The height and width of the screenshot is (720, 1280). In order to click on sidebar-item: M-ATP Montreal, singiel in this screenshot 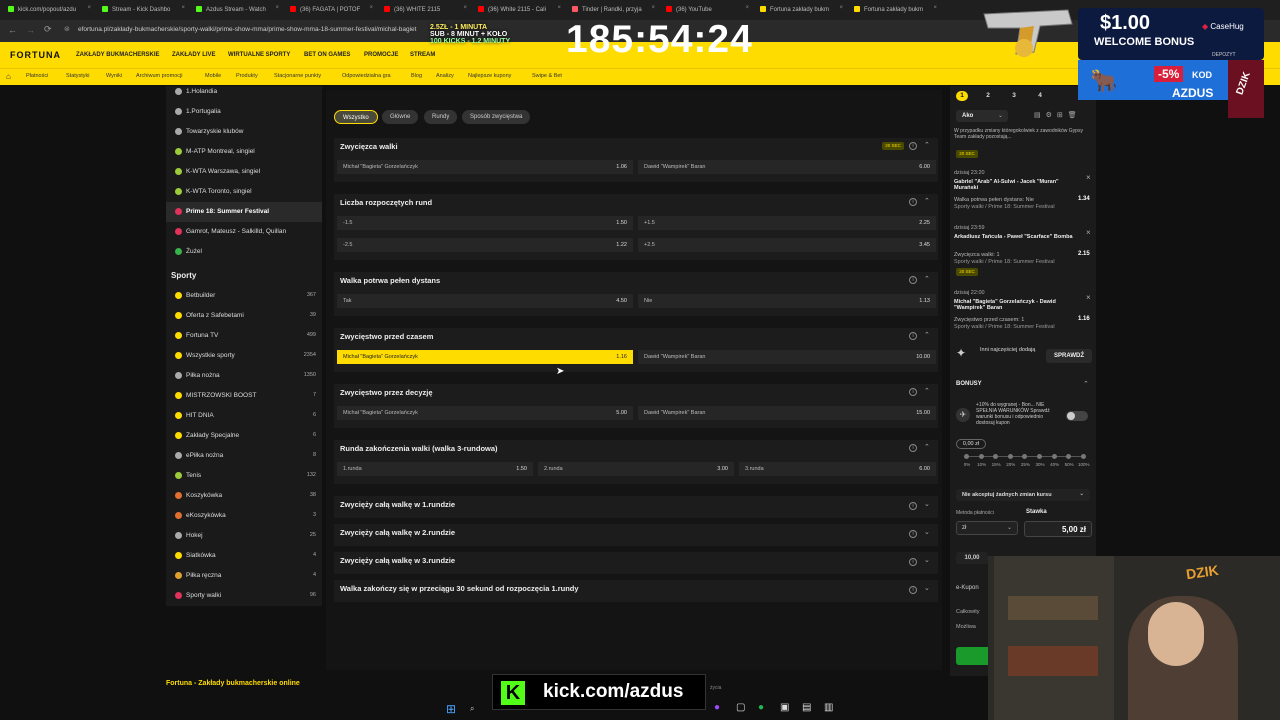, I will do `click(244, 152)`.